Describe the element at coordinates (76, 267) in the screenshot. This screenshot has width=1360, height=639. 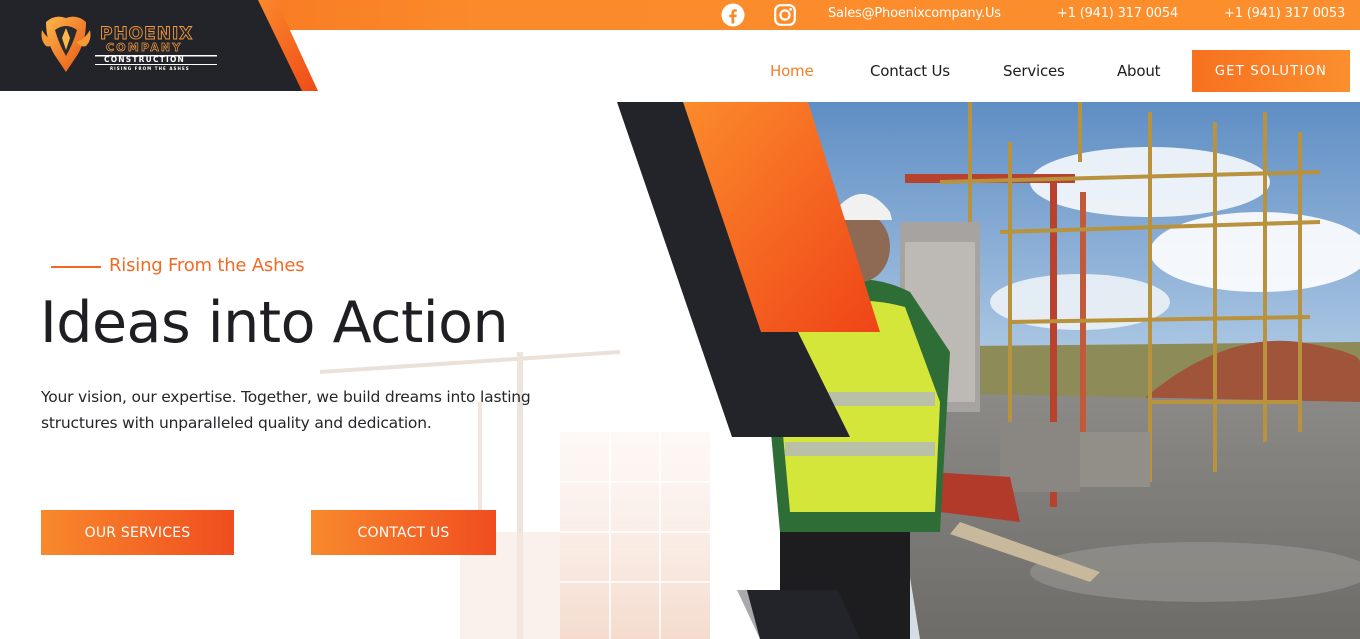
I see `eyebrow-divider` at that location.